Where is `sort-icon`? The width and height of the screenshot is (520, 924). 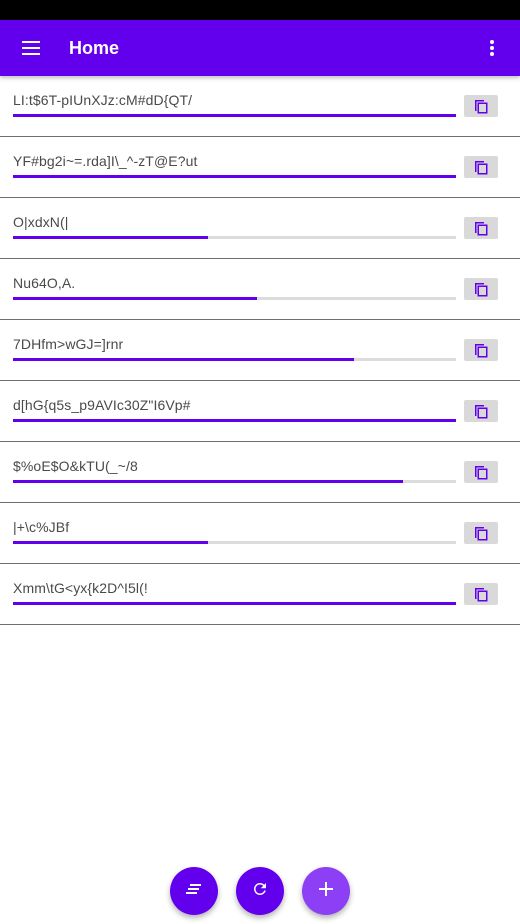
sort-icon is located at coordinates (194, 891).